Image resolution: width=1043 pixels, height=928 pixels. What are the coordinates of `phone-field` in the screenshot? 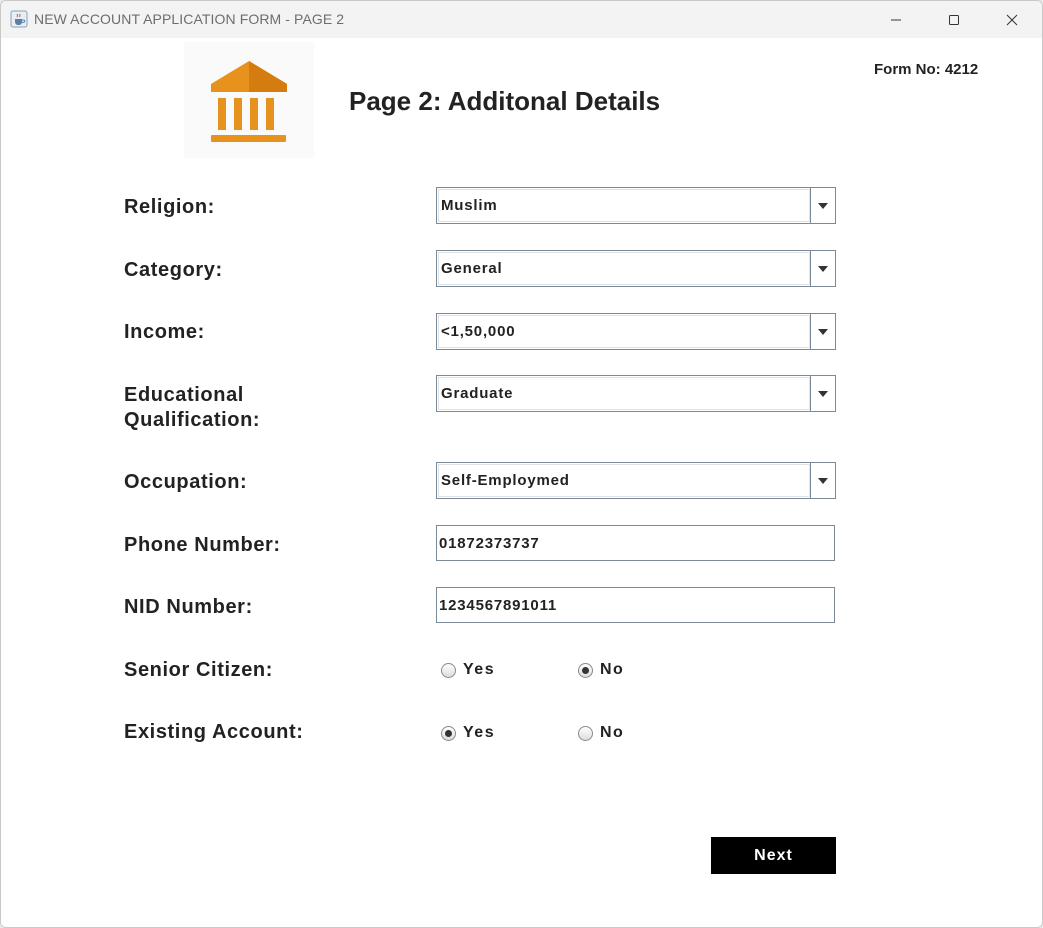 It's located at (635, 543).